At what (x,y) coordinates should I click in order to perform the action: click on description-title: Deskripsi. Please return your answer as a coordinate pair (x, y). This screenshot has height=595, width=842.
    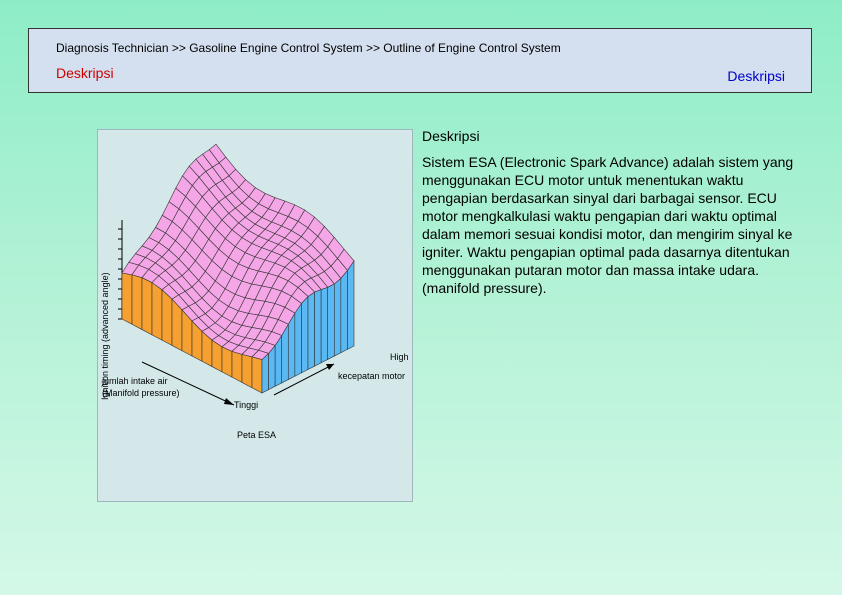
    Looking at the image, I should click on (451, 136).